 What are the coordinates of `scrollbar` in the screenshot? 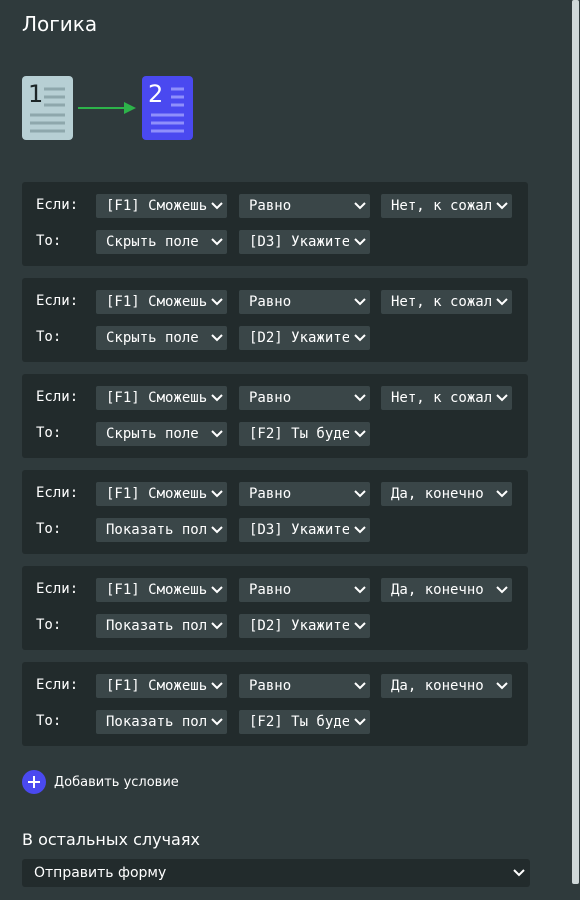 It's located at (575, 442).